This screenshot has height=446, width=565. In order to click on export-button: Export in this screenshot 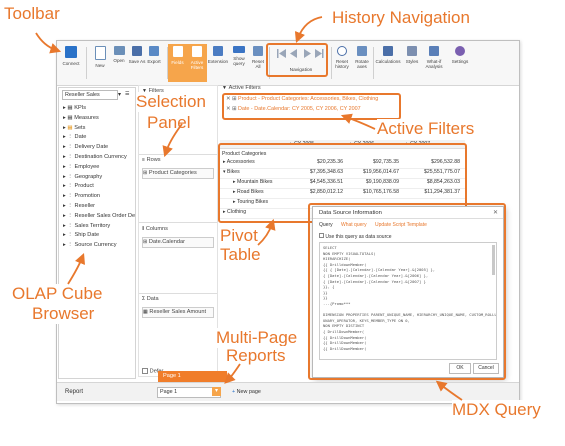, I will do `click(154, 63)`.